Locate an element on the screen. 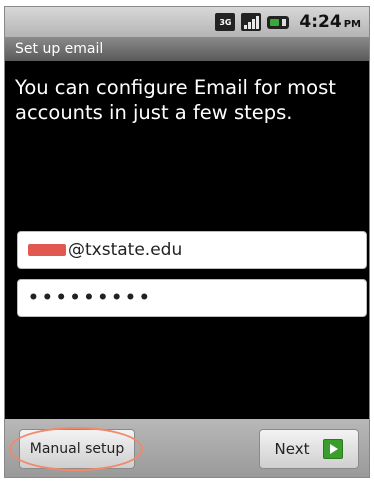 The height and width of the screenshot is (483, 374). next-button: Next is located at coordinates (309, 449).